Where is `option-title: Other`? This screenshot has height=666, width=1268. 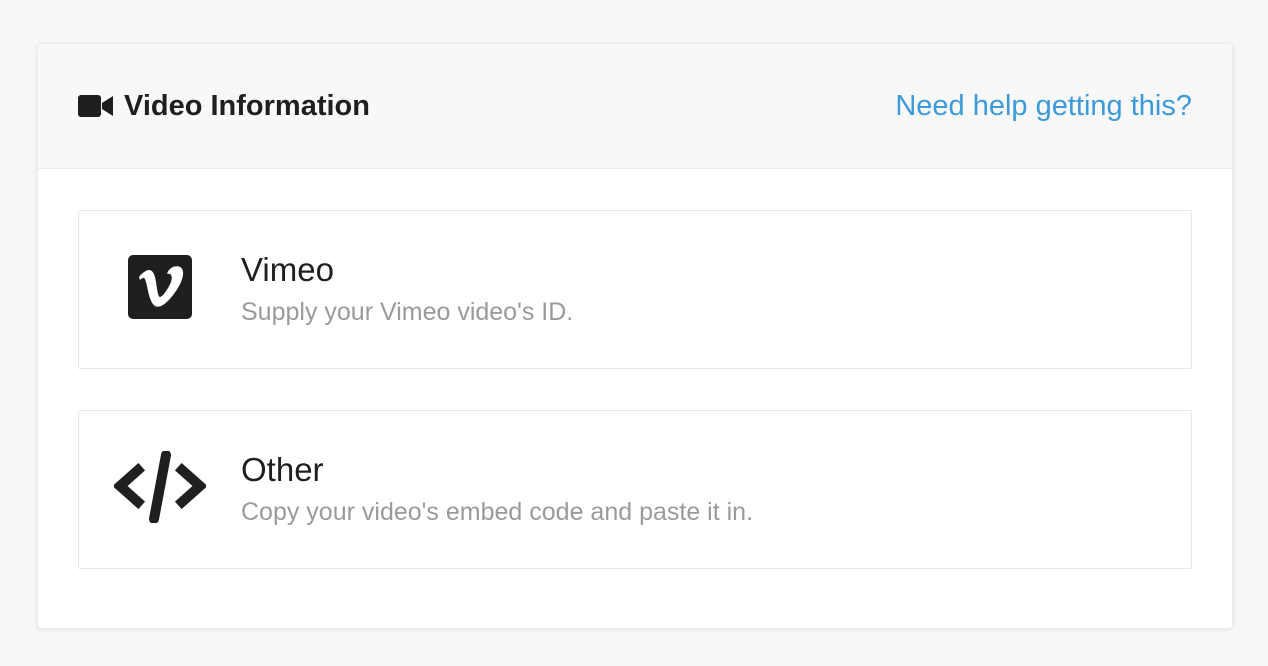
option-title: Other is located at coordinates (282, 469).